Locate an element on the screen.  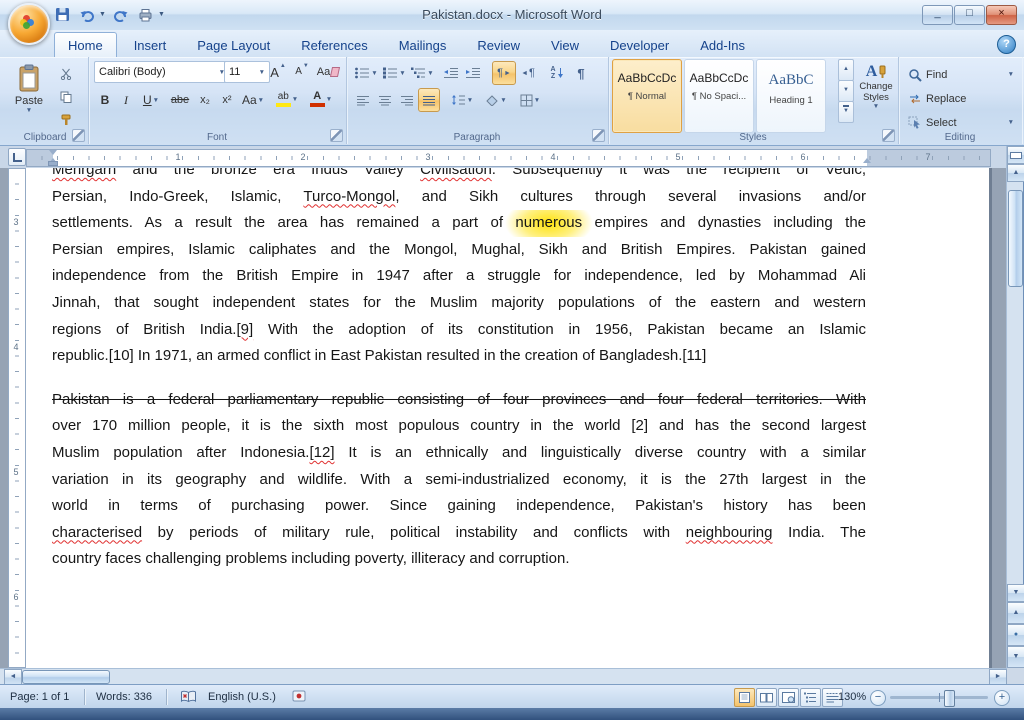
tab-page-layout: Page Layout is located at coordinates (233, 44).